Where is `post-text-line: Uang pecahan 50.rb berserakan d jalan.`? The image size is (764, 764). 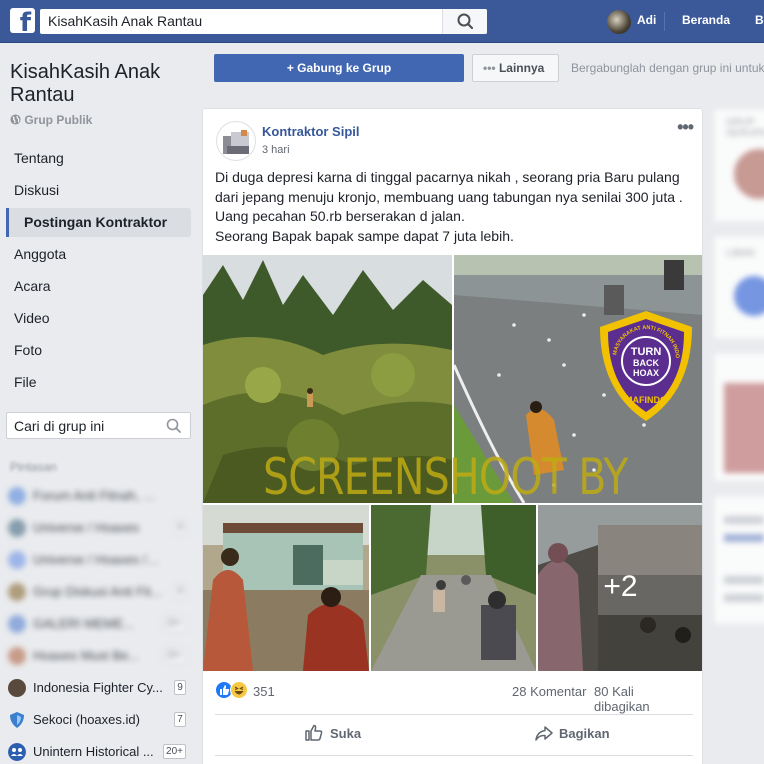
post-text-line: Uang pecahan 50.rb berserakan d jalan. is located at coordinates (340, 216).